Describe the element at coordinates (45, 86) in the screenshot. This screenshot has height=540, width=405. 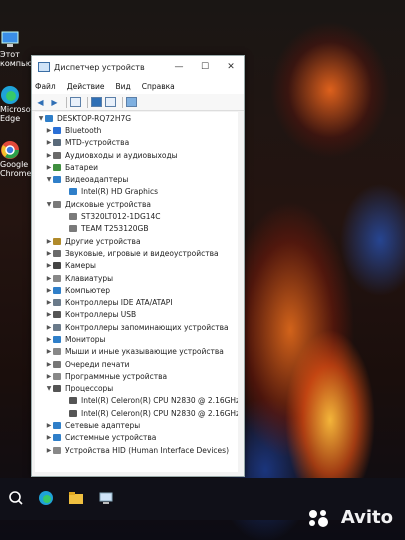
I see `menu-file: Файл` at that location.